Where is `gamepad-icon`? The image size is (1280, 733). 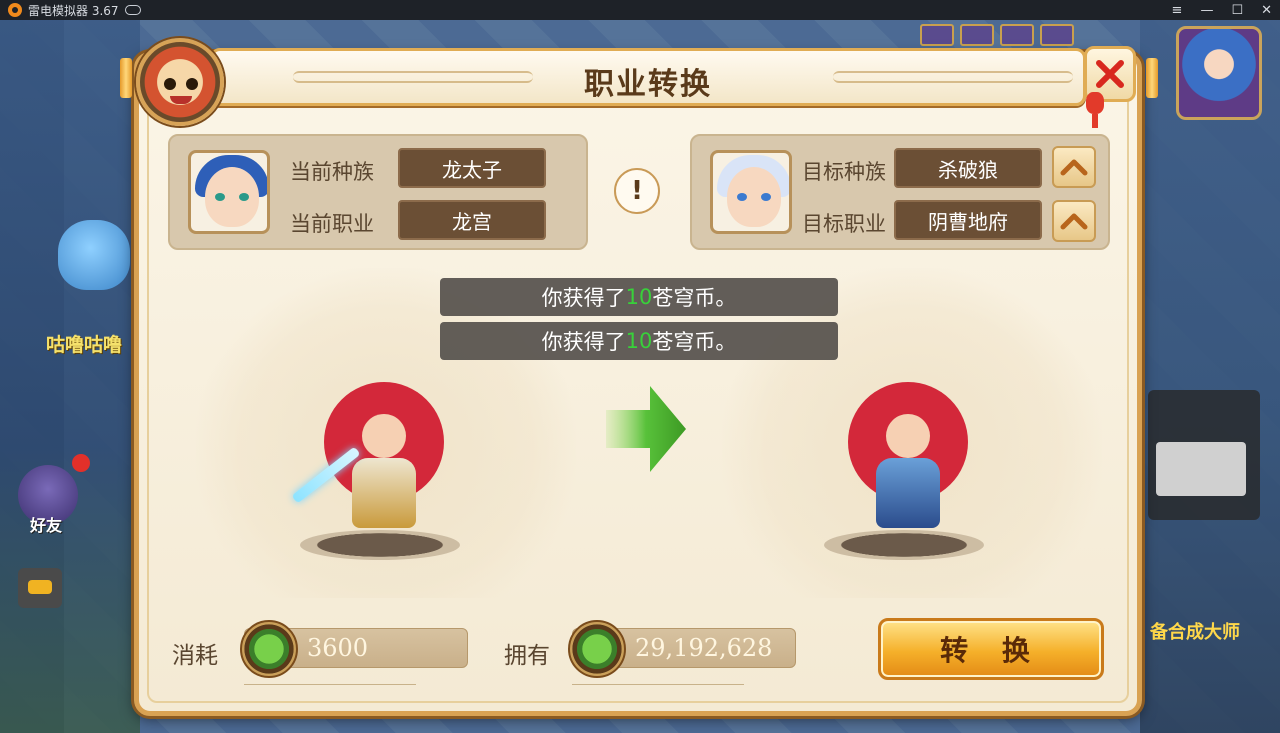 gamepad-icon is located at coordinates (132, 10).